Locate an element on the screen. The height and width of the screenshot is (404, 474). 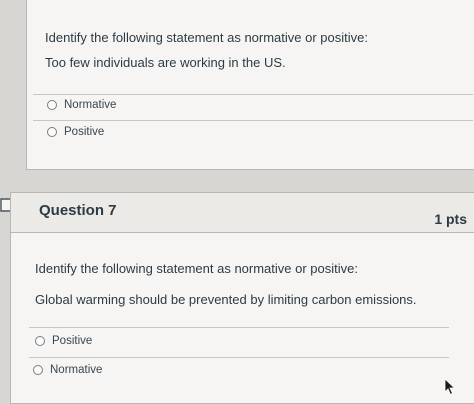
question-header: Question 7 1 pts is located at coordinates (242, 213).